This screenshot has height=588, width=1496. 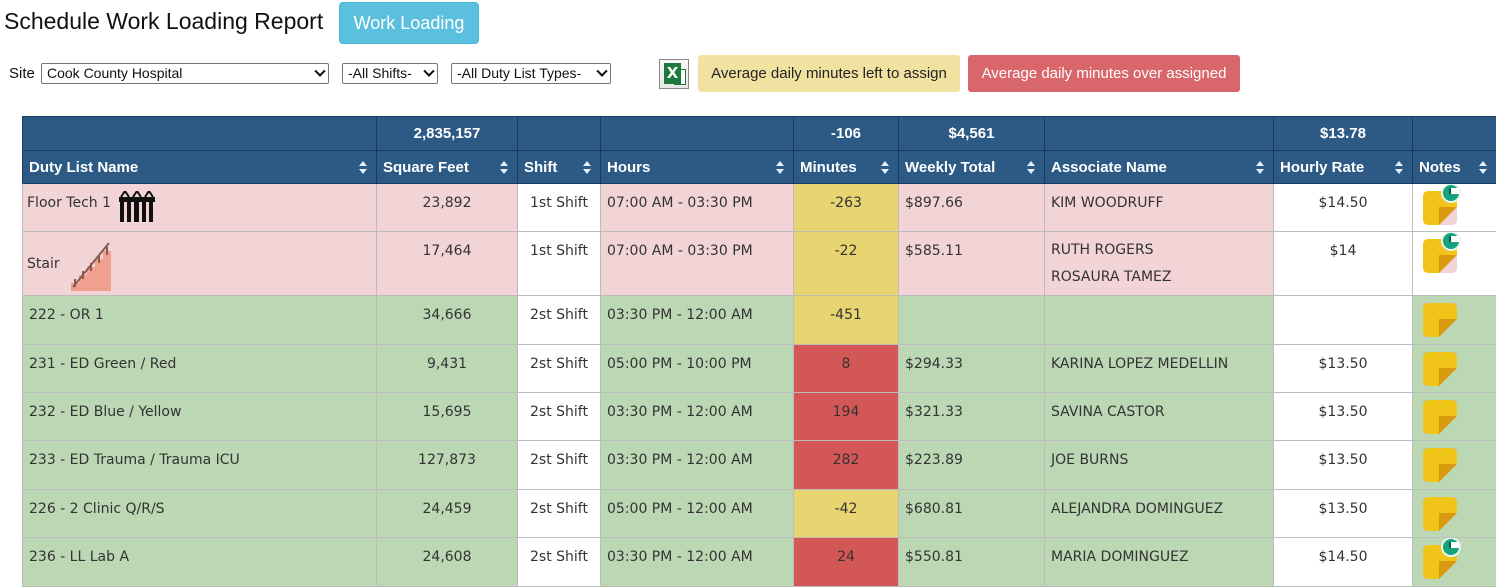 What do you see at coordinates (1159, 167) in the screenshot?
I see `column-header-associate-name: Associate Name` at bounding box center [1159, 167].